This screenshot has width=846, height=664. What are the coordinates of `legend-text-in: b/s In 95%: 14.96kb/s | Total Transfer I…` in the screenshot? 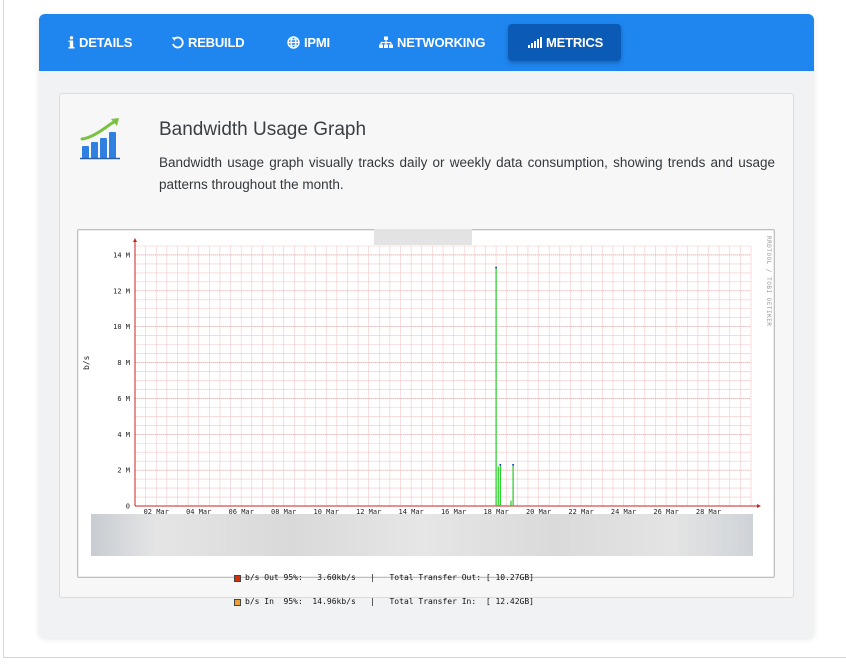 It's located at (389, 601).